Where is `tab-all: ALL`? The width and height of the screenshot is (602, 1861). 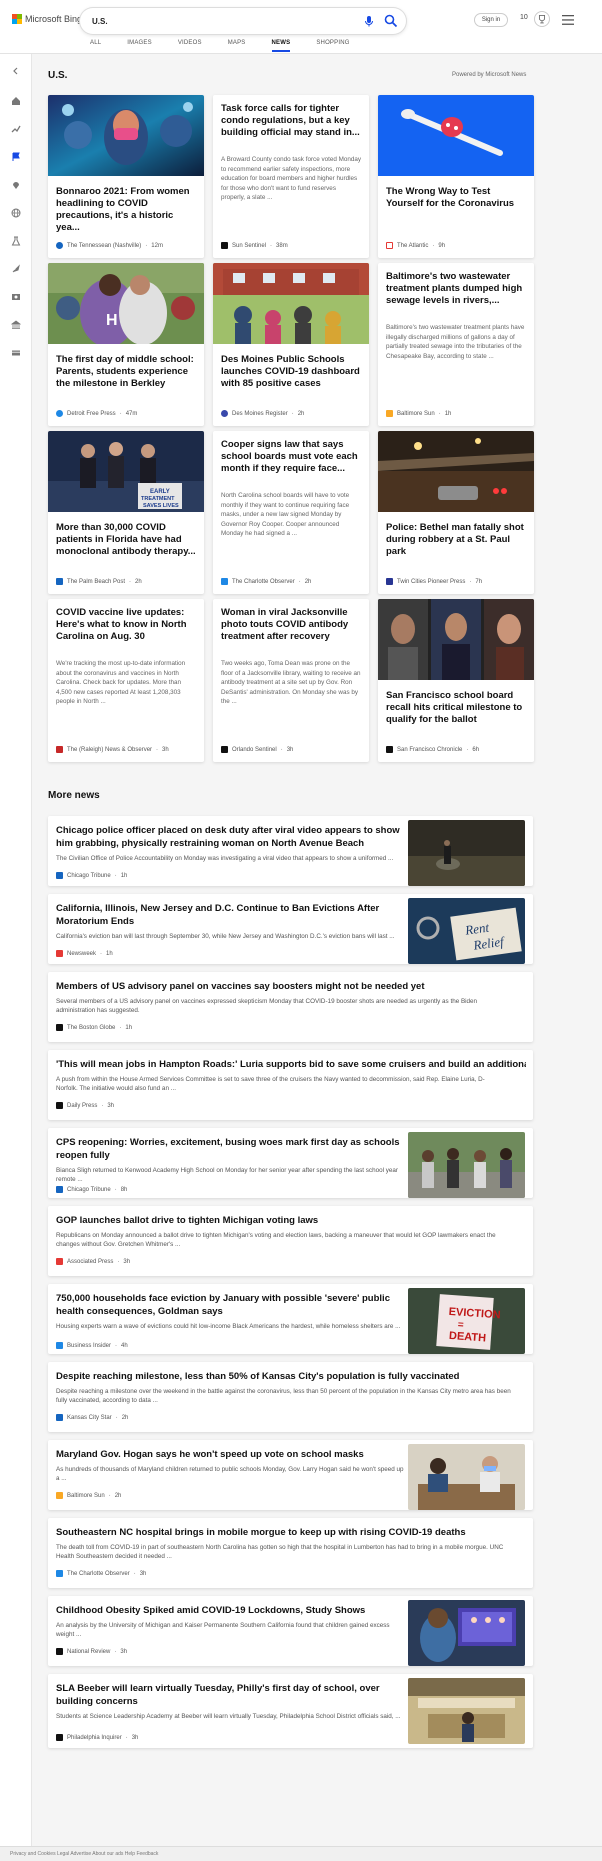
tab-all: ALL is located at coordinates (95, 43).